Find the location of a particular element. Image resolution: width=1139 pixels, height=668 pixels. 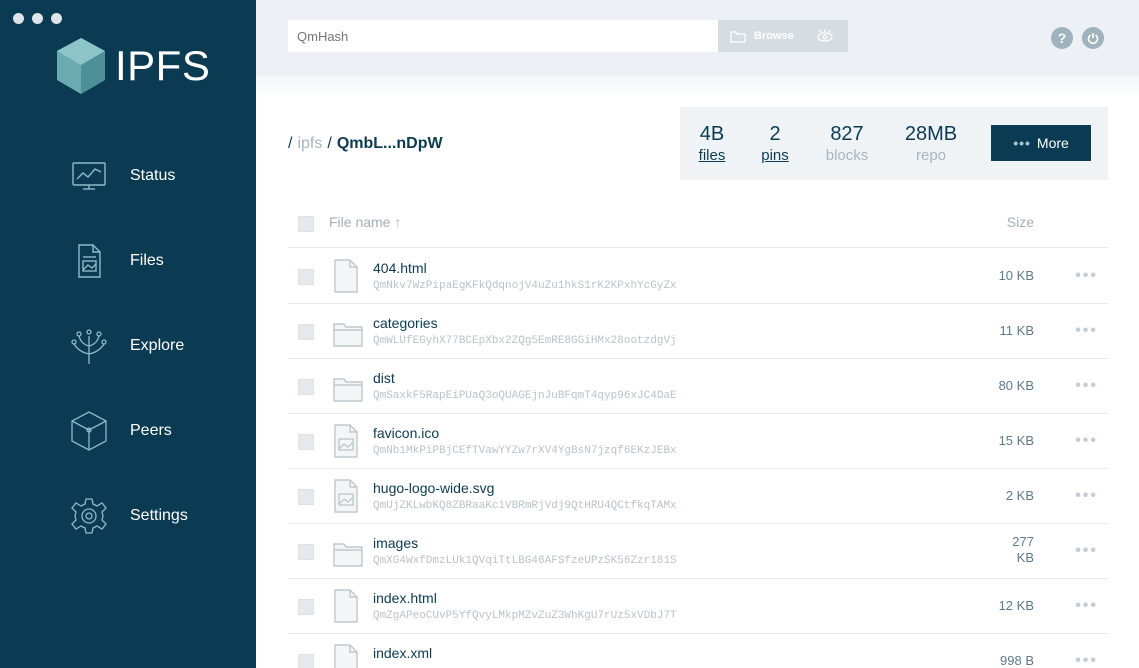

zoom-window-button is located at coordinates (56, 18).